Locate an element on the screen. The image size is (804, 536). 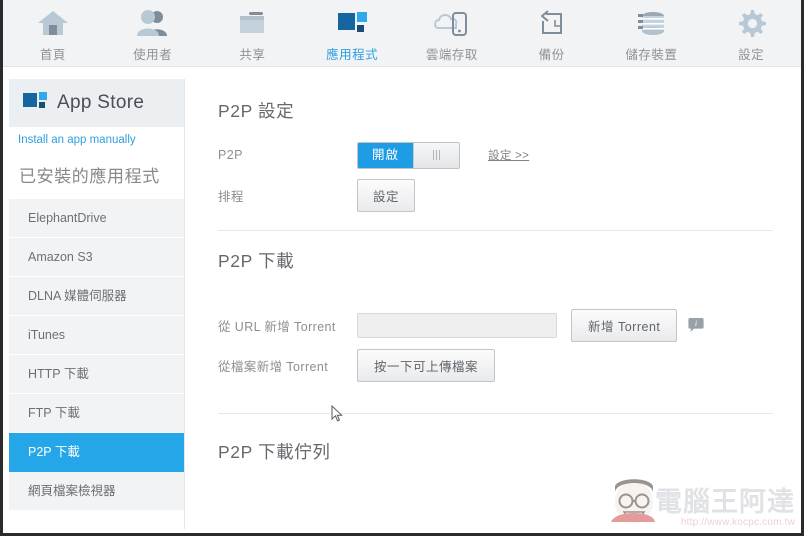
sidebar-item-web-file-viewer: 網頁檔案檢視器 is located at coordinates (96, 491).